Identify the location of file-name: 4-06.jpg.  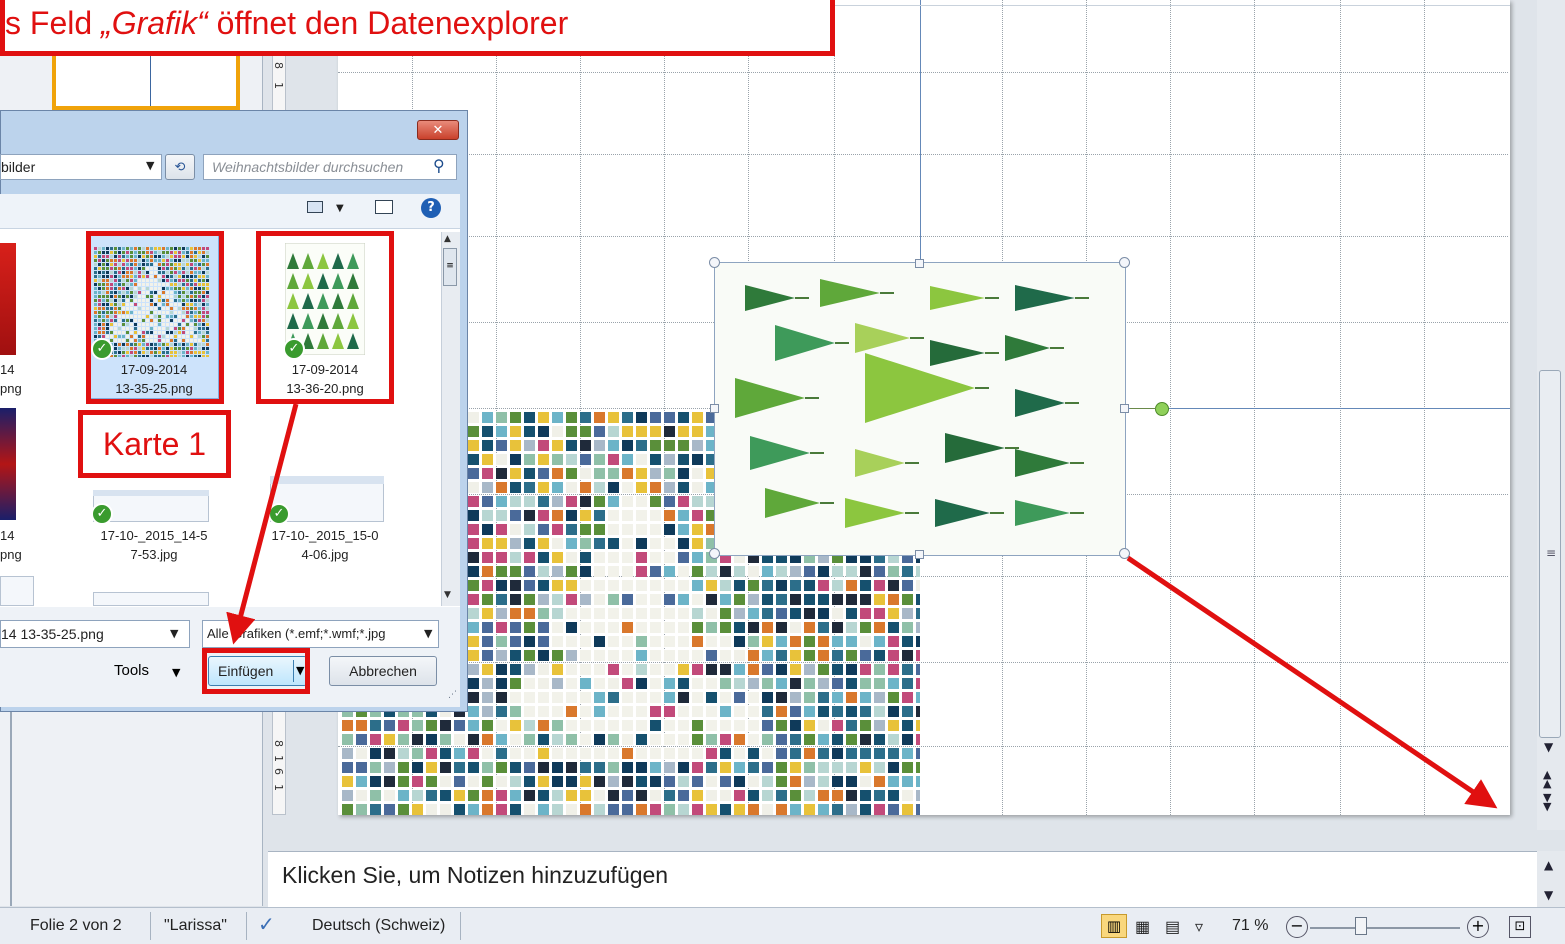
(325, 555).